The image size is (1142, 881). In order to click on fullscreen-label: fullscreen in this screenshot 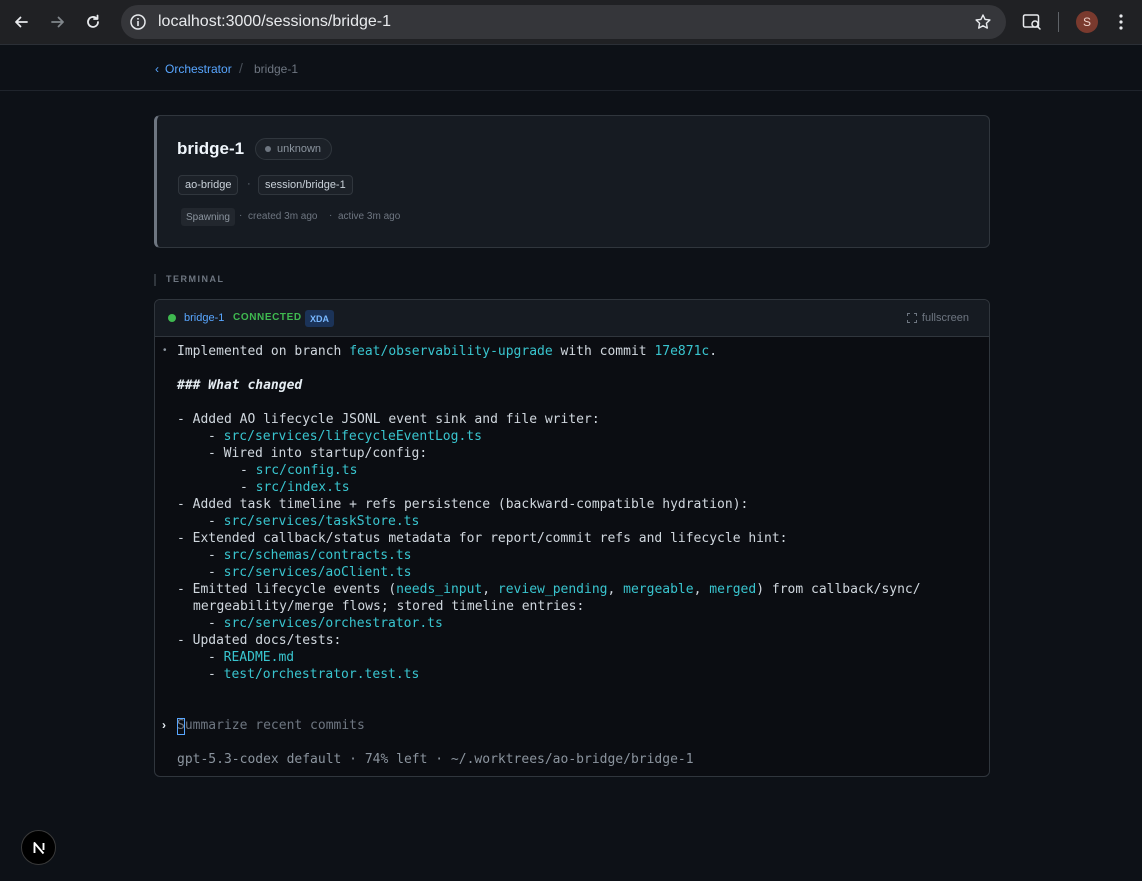, I will do `click(945, 318)`.